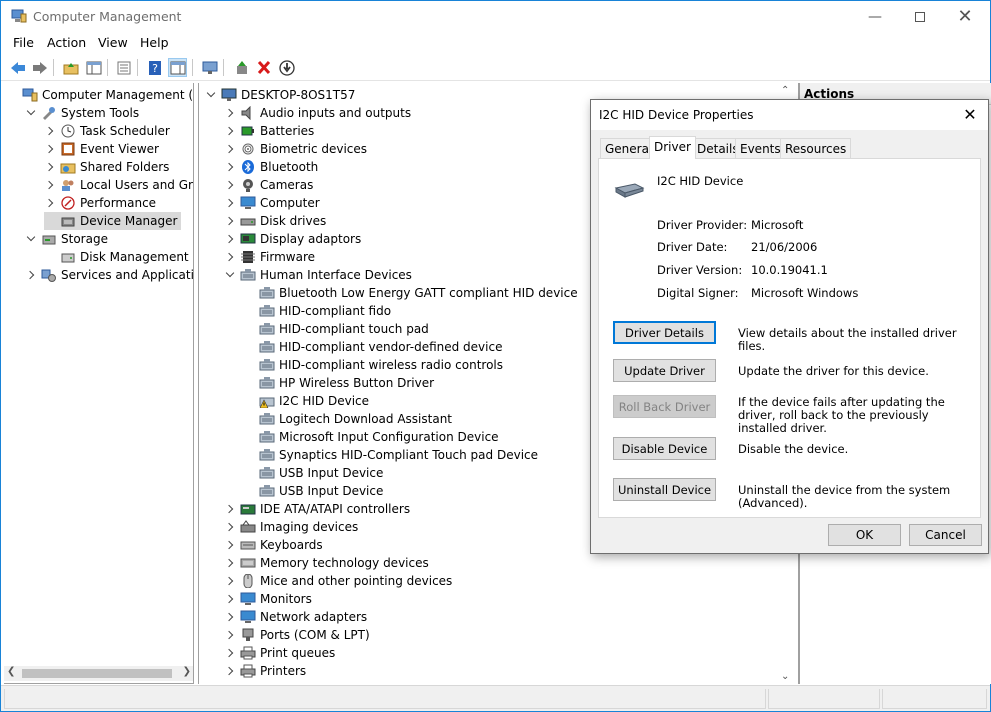 The width and height of the screenshot is (991, 712). What do you see at coordinates (373, 365) in the screenshot?
I see `device-tree-item: HID-compliant wireless radio controls` at bounding box center [373, 365].